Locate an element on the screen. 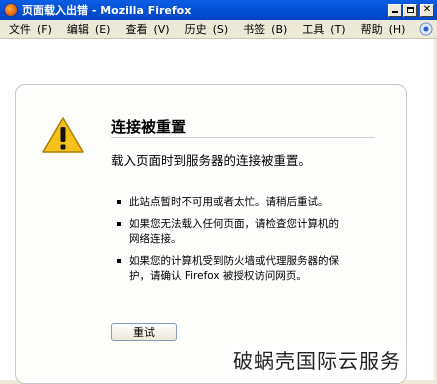 This screenshot has height=384, width=437. warning-icon is located at coordinates (63, 137).